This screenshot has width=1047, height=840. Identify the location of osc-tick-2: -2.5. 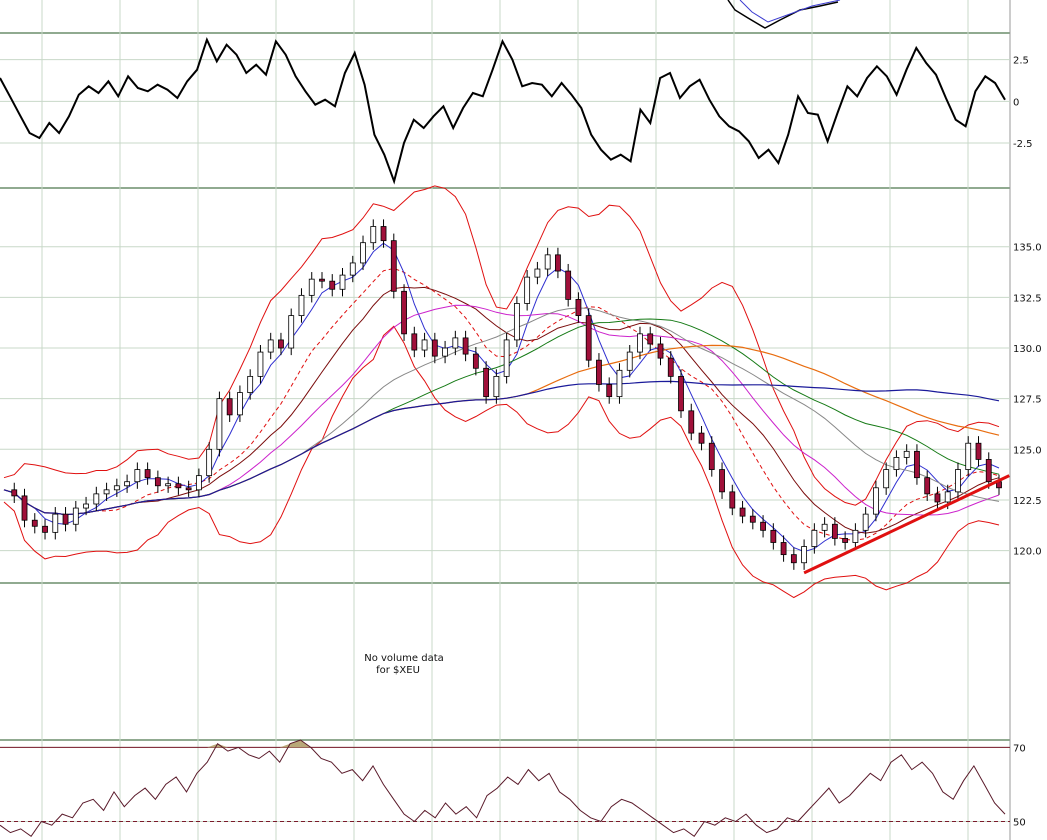
(1023, 144).